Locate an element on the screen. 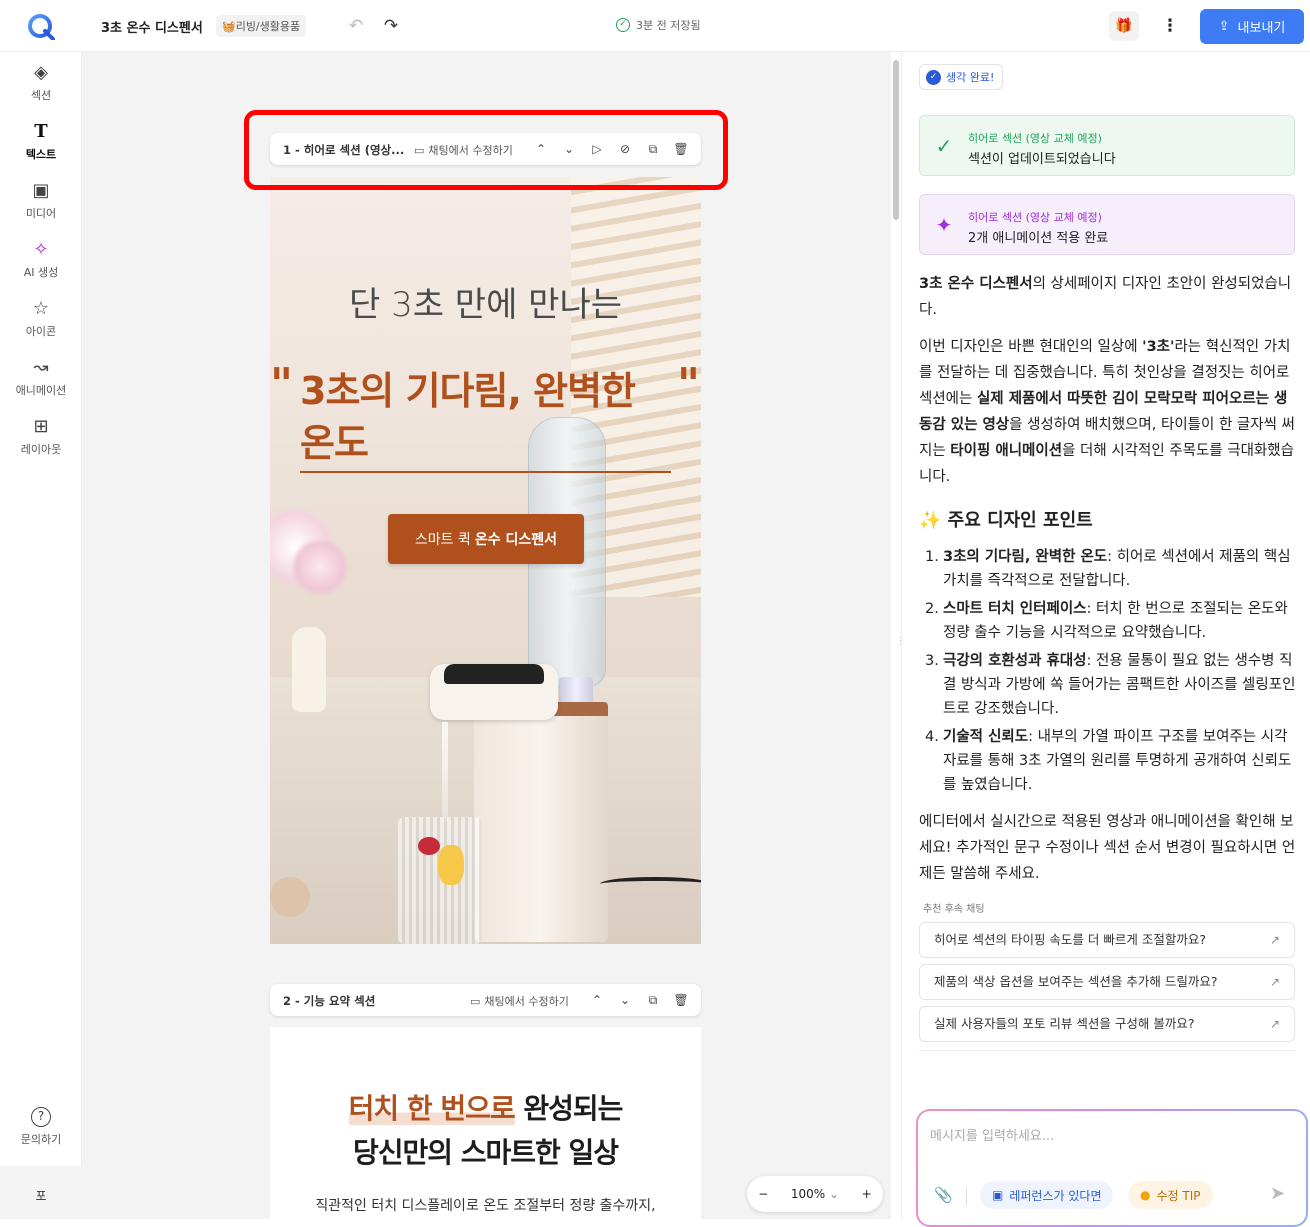 This screenshot has height=1227, width=1310. sidebar-item-text: T 텍스트 is located at coordinates (41, 141).